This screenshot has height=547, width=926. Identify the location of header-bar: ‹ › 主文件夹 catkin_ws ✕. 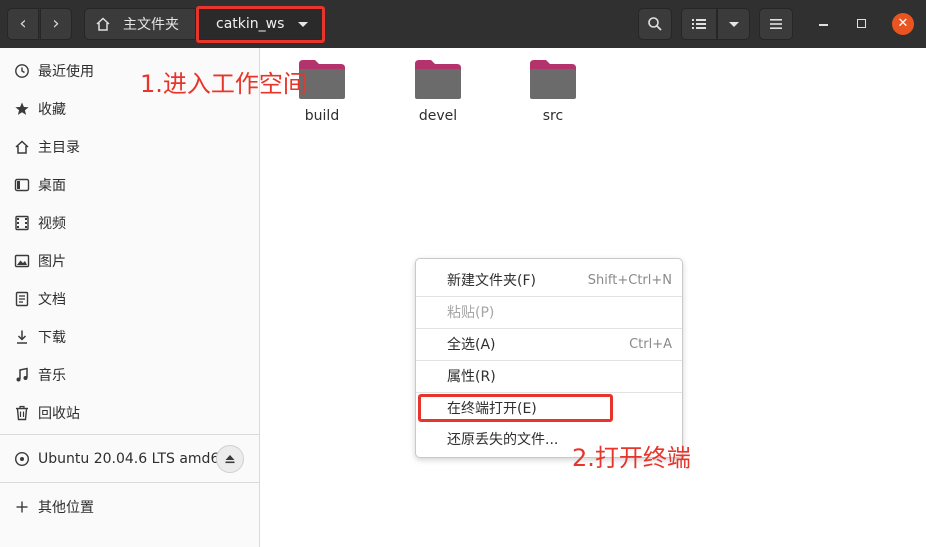
(463, 24).